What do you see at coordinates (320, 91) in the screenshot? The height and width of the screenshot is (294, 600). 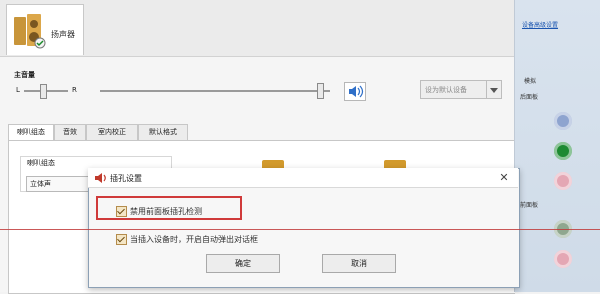 I see `volume-slider-thumb` at bounding box center [320, 91].